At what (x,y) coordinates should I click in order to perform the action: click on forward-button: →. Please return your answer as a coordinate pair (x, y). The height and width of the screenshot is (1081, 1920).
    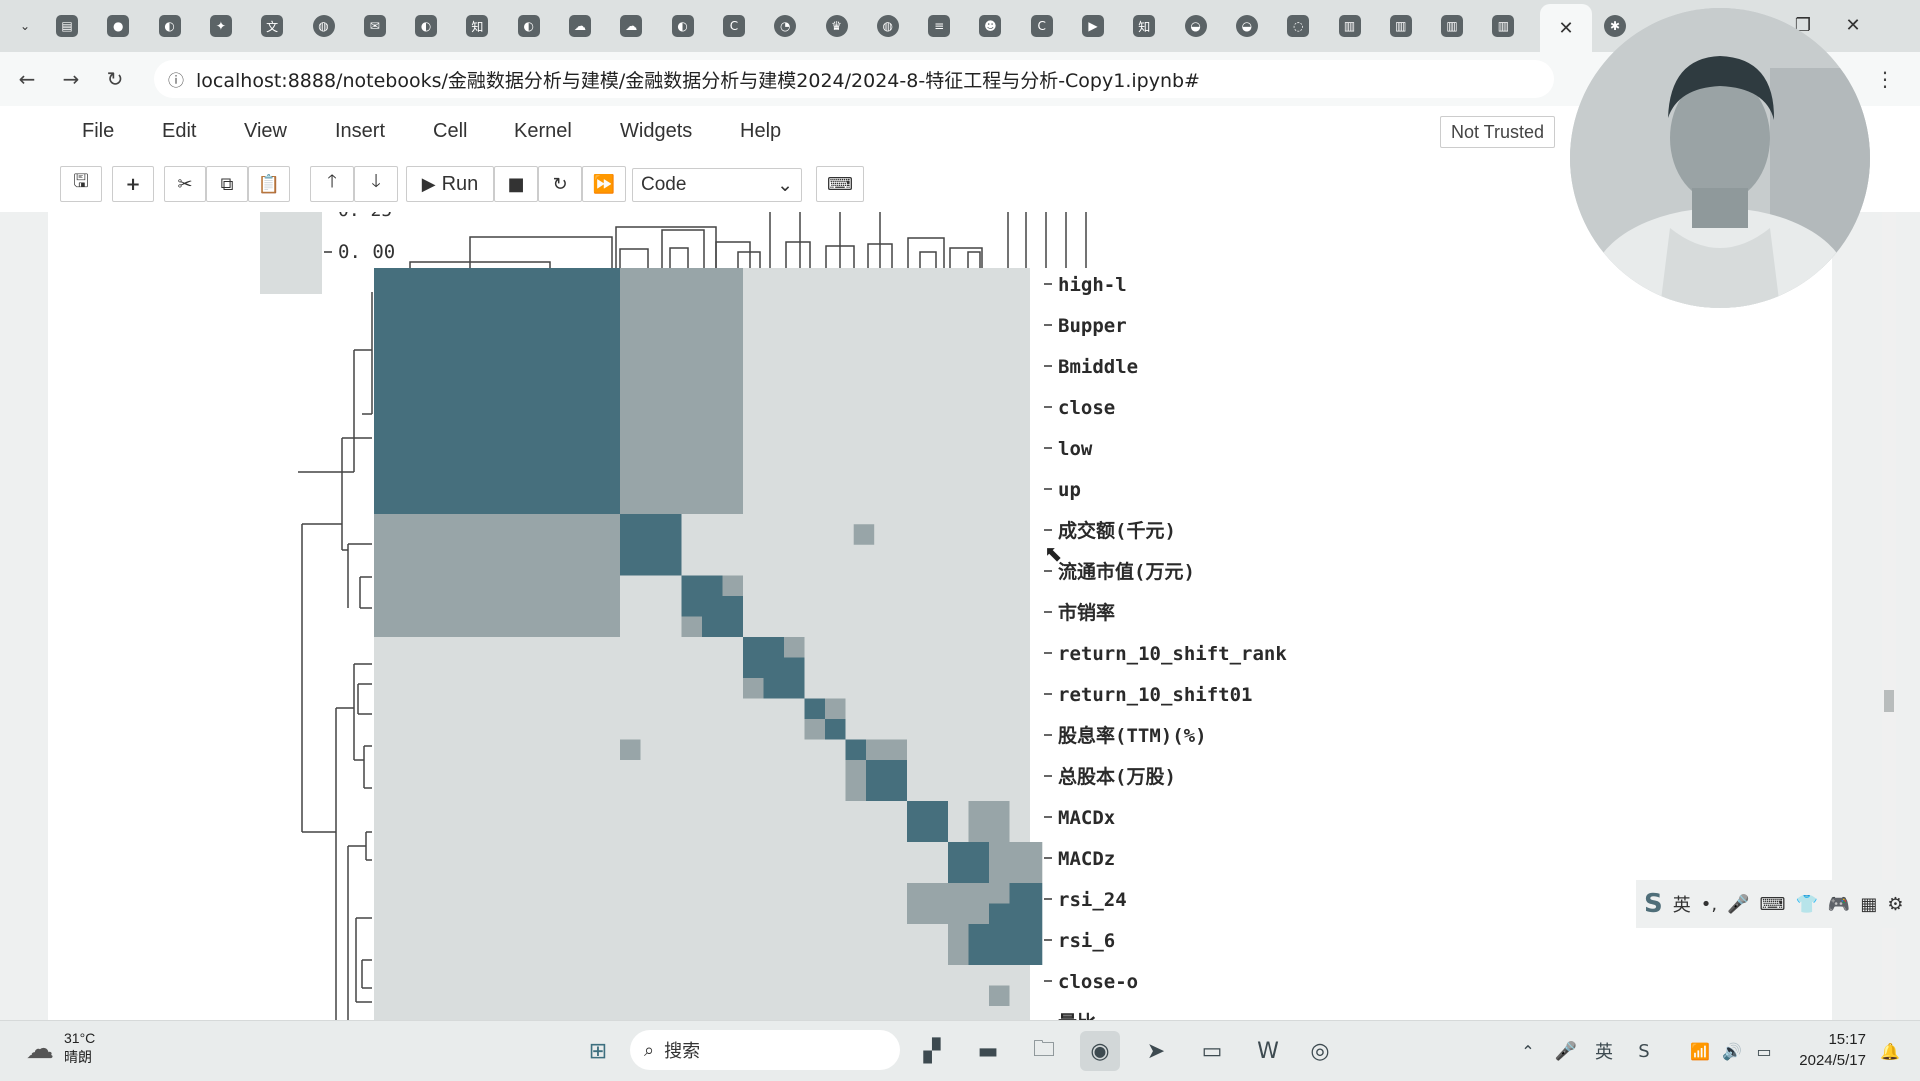
    Looking at the image, I should click on (71, 79).